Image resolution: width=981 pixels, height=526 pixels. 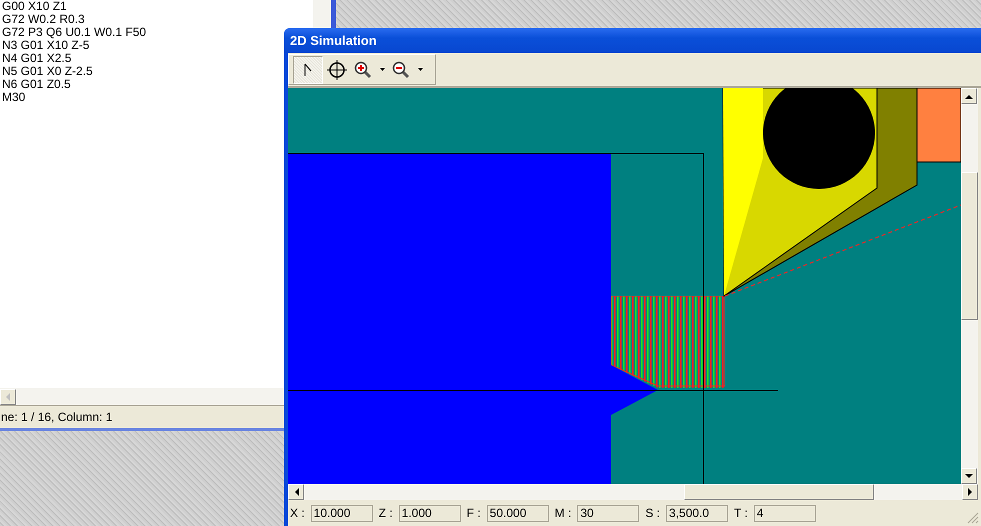 I want to click on code-line: G72 W0.2 R0.3, so click(x=43, y=19).